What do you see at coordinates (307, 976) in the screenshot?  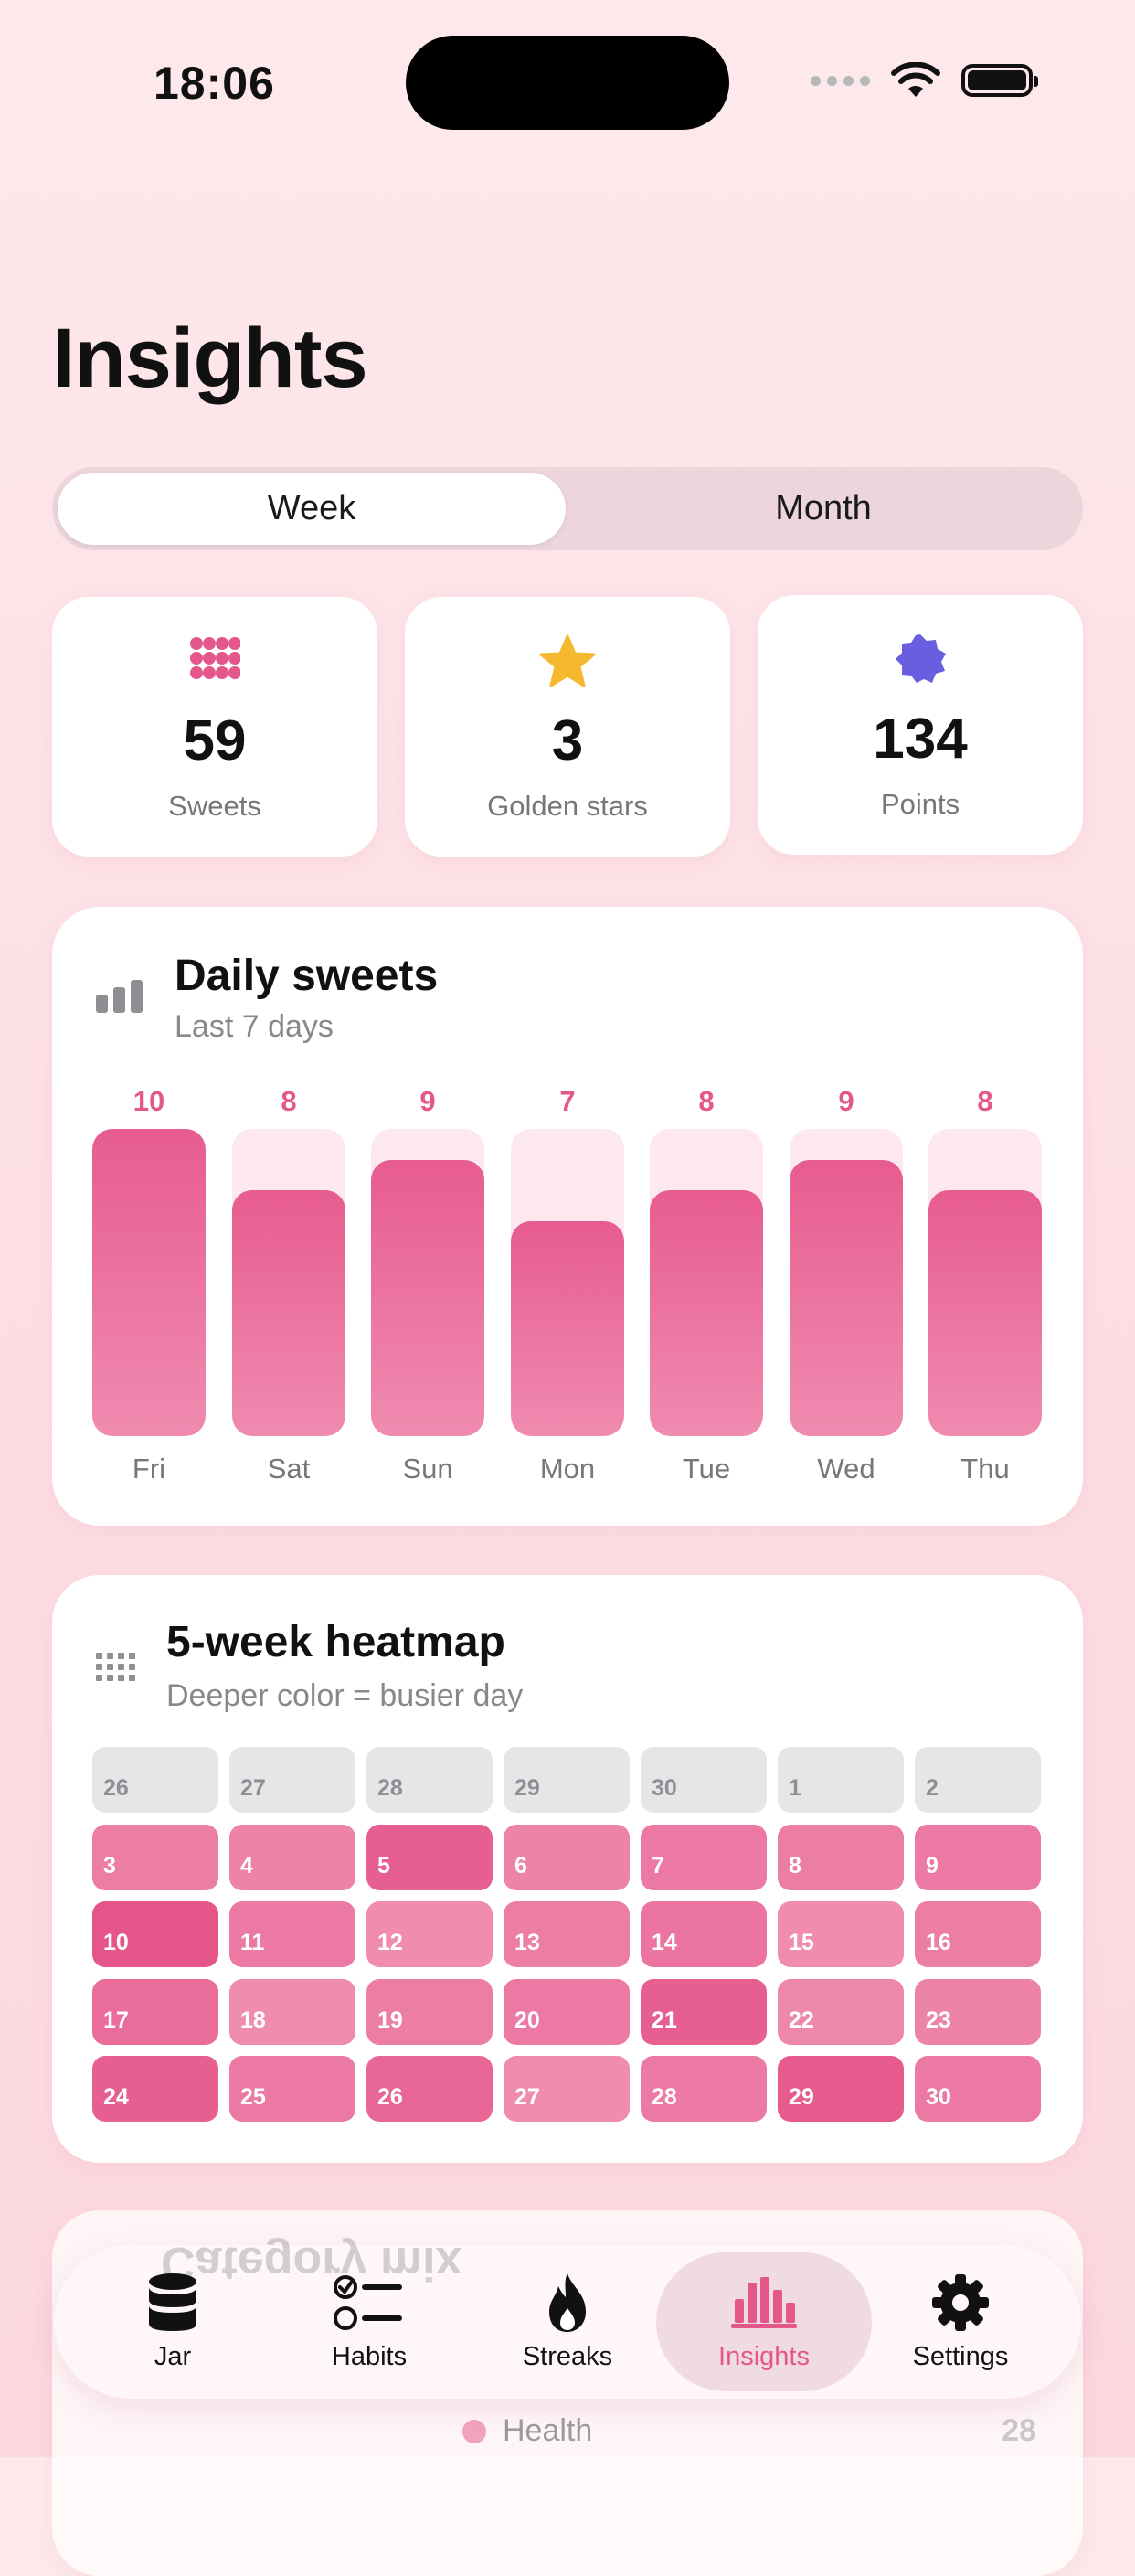 I see `card-title: Daily sweets` at bounding box center [307, 976].